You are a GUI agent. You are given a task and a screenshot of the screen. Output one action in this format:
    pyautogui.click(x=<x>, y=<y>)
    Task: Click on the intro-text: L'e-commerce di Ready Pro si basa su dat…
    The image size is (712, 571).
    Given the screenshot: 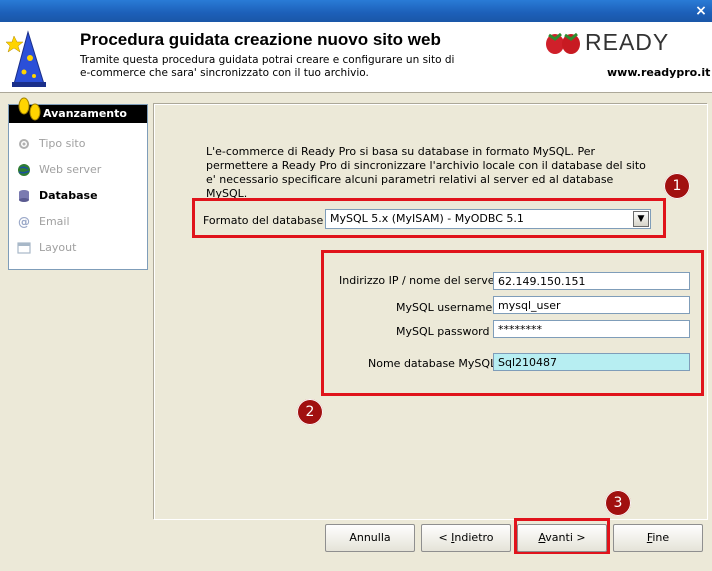 What is the action you would take?
    pyautogui.click(x=426, y=172)
    